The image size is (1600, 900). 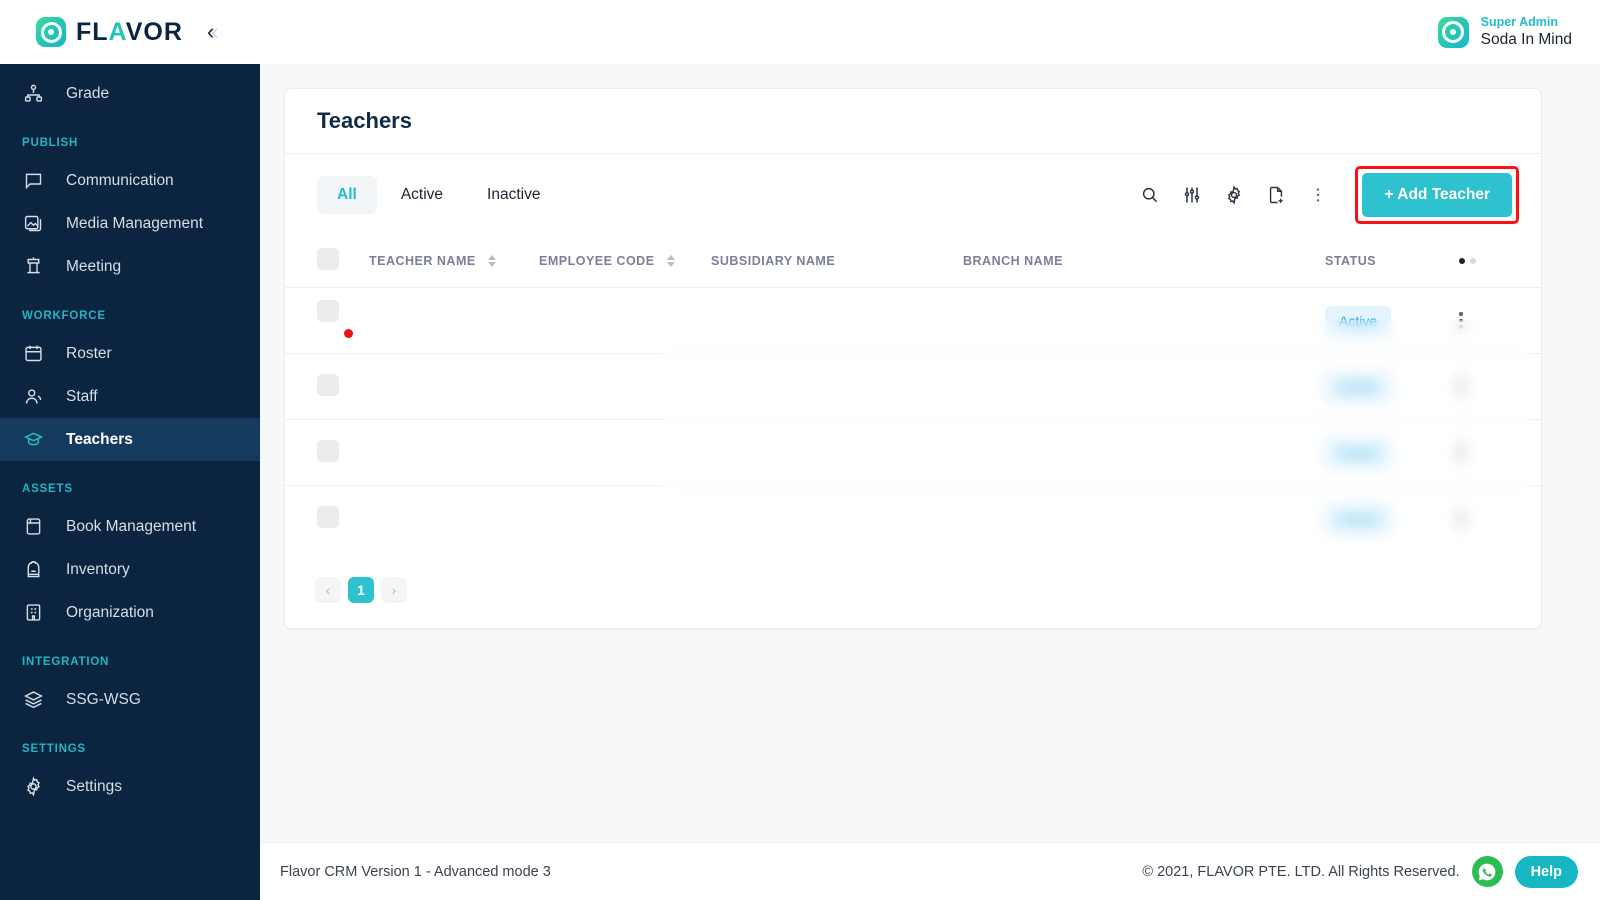 What do you see at coordinates (1487, 871) in the screenshot?
I see `whatsapp-icon` at bounding box center [1487, 871].